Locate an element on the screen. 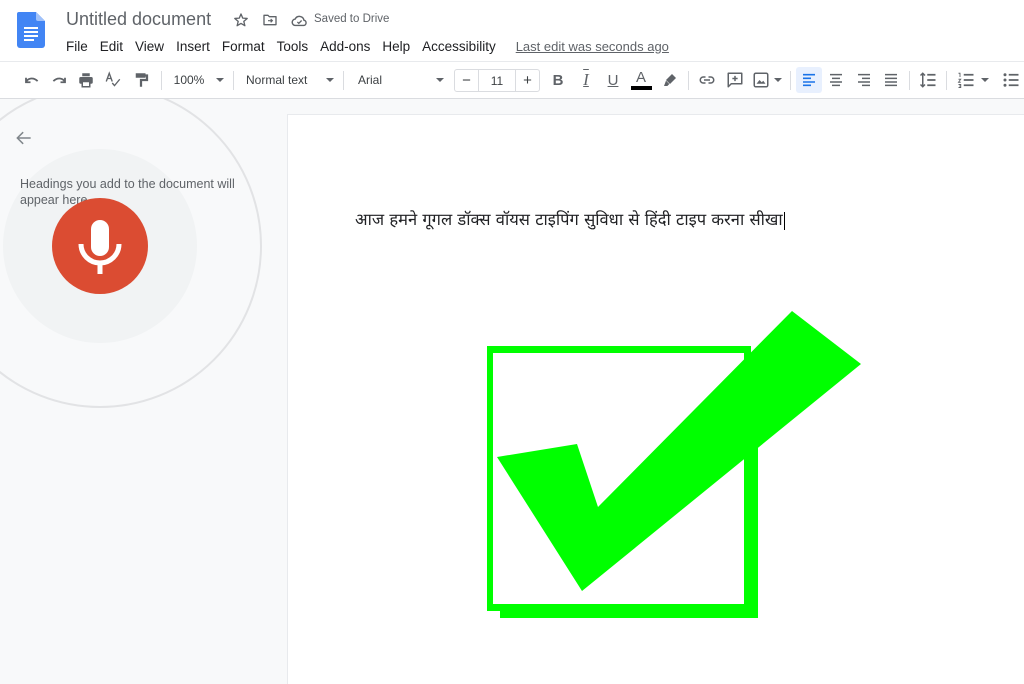 This screenshot has width=1024, height=684. redo-icon is located at coordinates (59, 80).